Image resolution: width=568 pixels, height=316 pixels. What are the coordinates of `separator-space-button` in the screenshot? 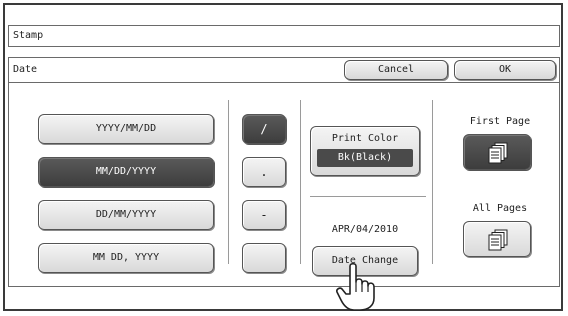 It's located at (264, 258).